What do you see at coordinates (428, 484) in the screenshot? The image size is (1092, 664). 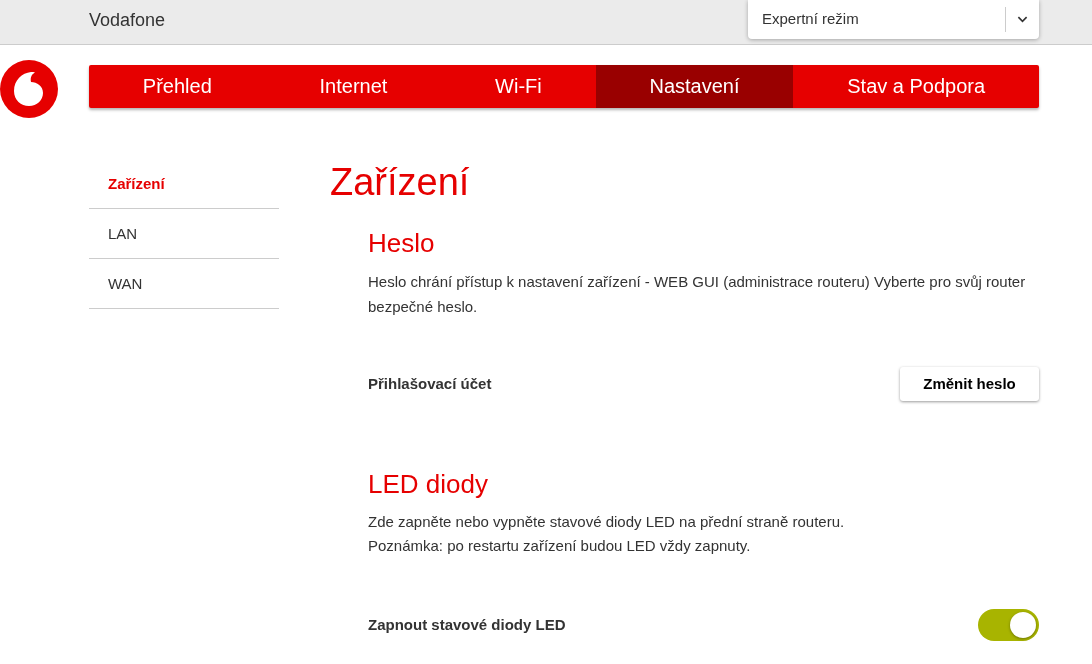 I see `section-title: LED diody` at bounding box center [428, 484].